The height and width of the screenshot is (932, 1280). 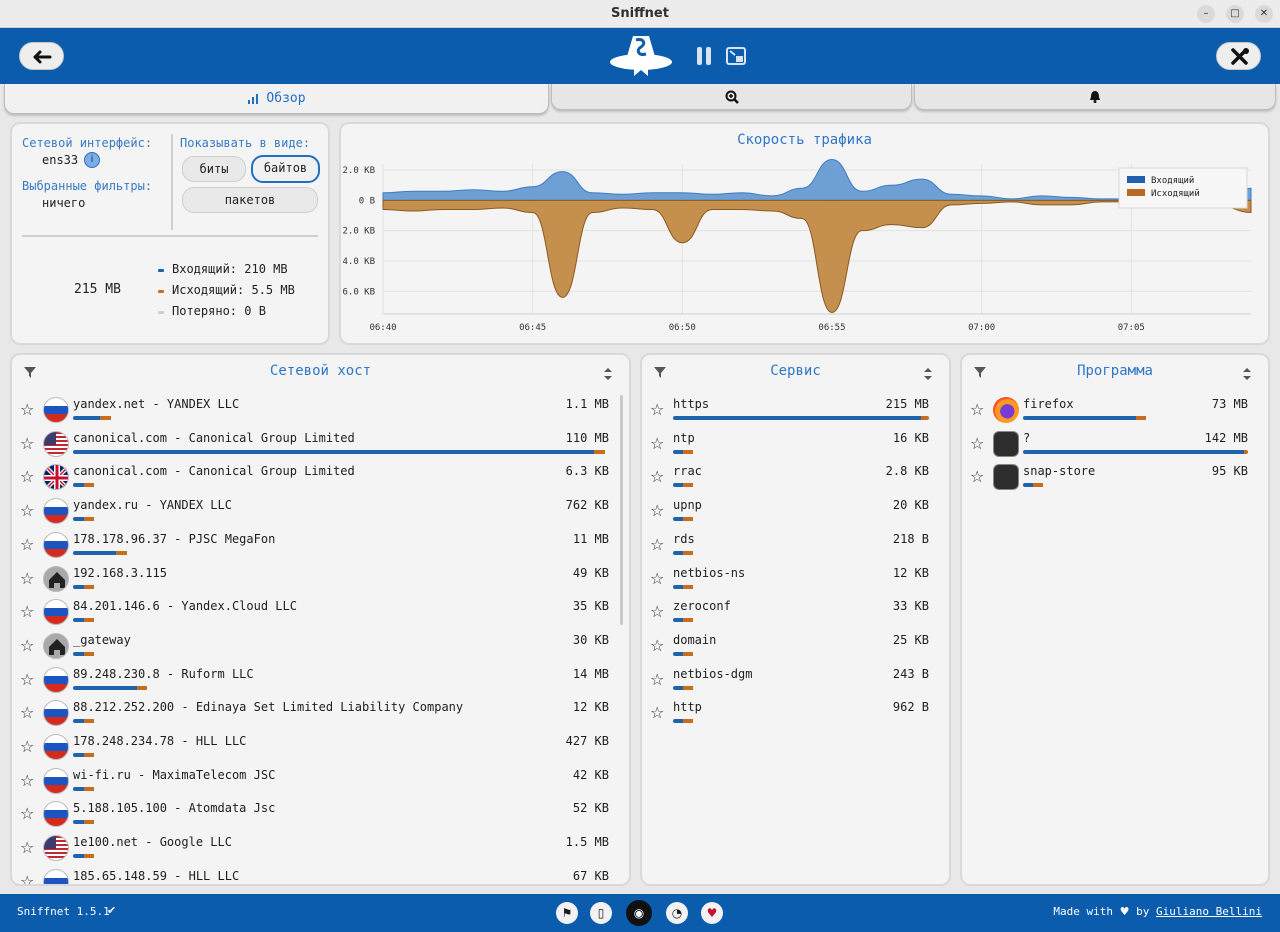 I want to click on sponsor-heart-icon: ♥, so click(x=712, y=913).